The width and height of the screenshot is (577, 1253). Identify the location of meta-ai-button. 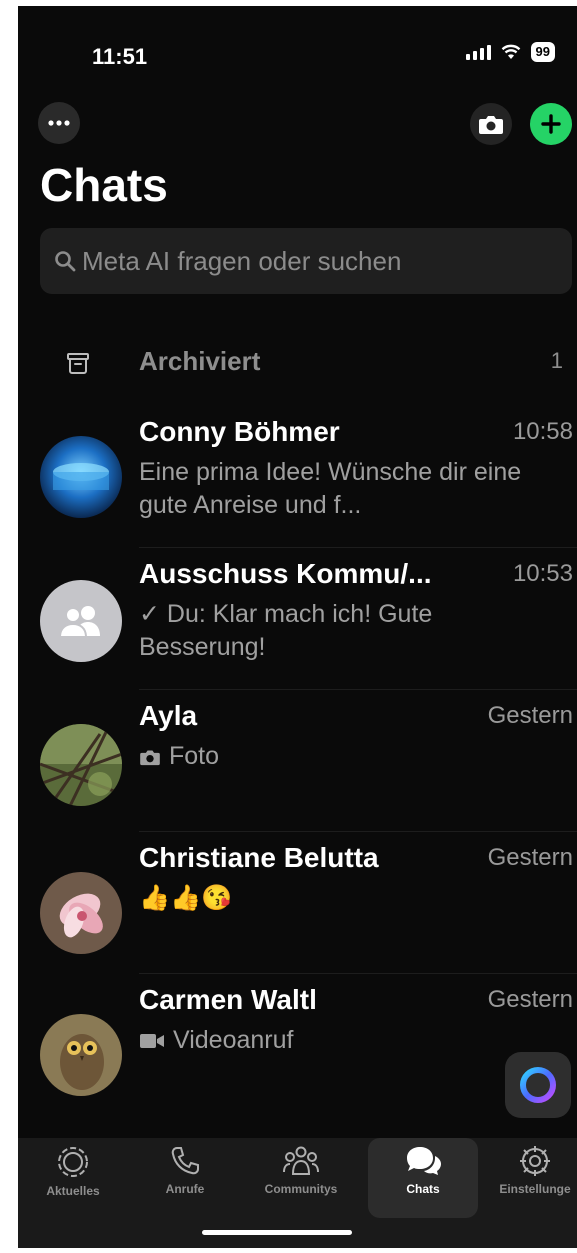
(538, 1085).